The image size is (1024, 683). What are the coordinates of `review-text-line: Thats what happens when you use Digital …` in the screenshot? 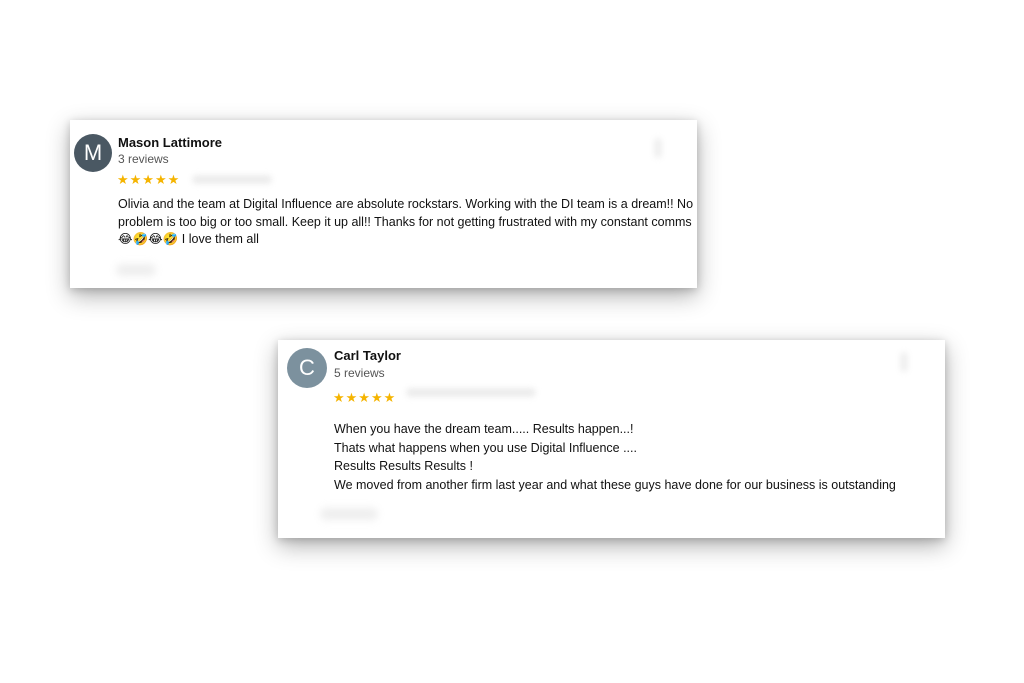 It's located at (485, 447).